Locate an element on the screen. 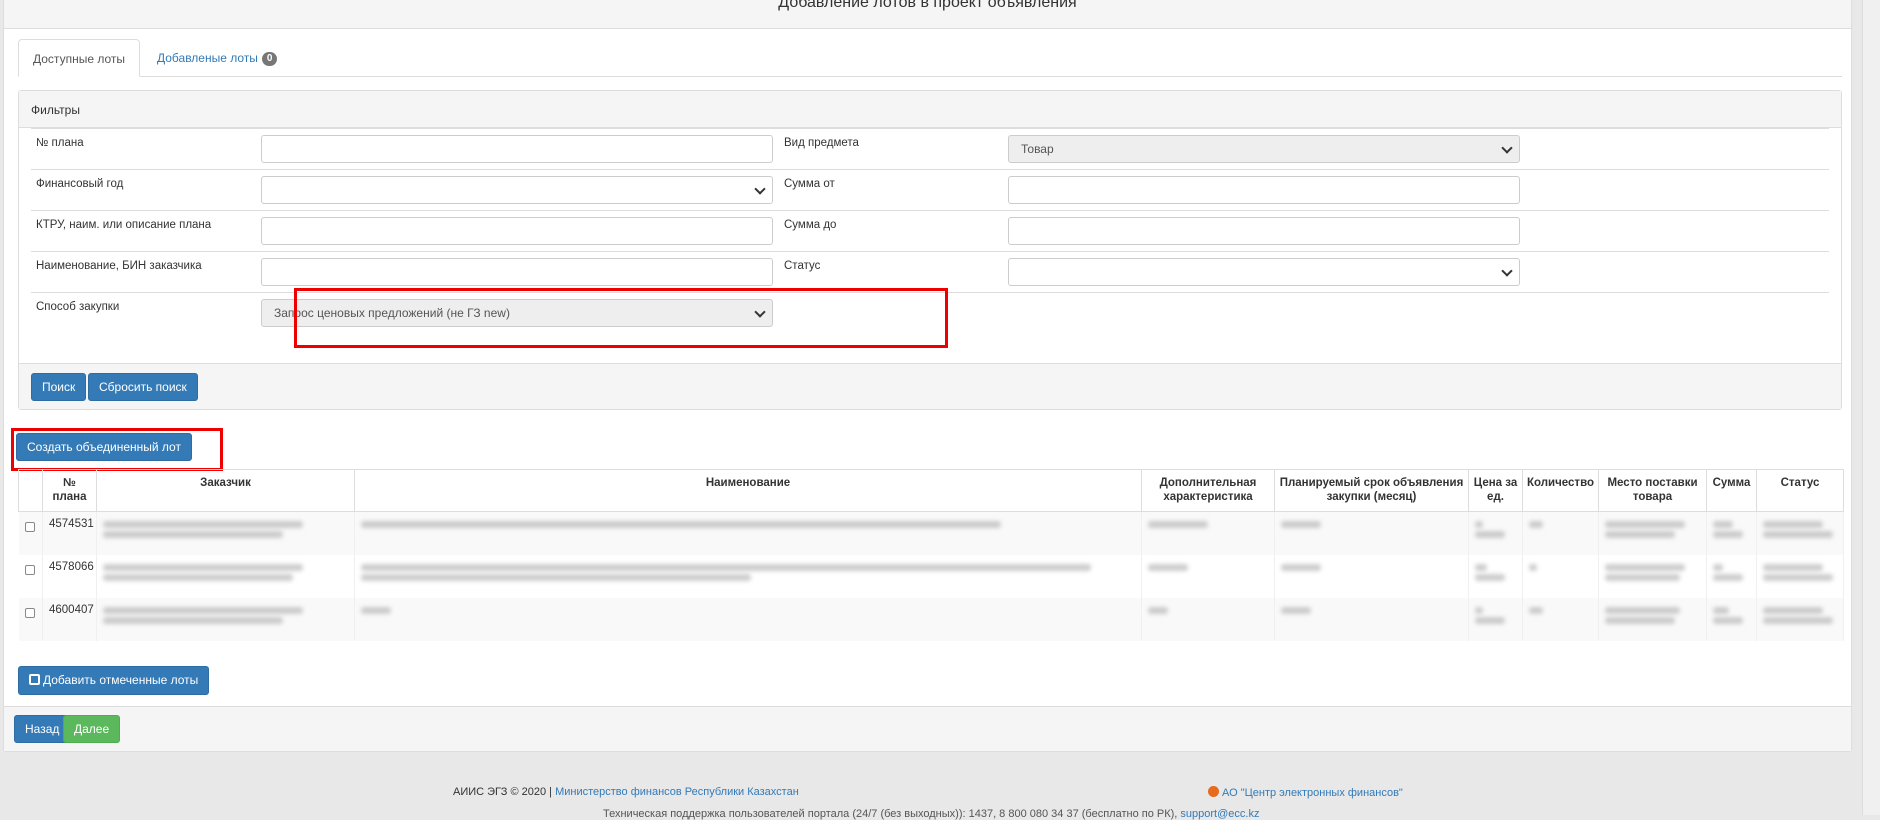 This screenshot has height=820, width=1880. plan-number-cell: 4578066 is located at coordinates (69, 576).